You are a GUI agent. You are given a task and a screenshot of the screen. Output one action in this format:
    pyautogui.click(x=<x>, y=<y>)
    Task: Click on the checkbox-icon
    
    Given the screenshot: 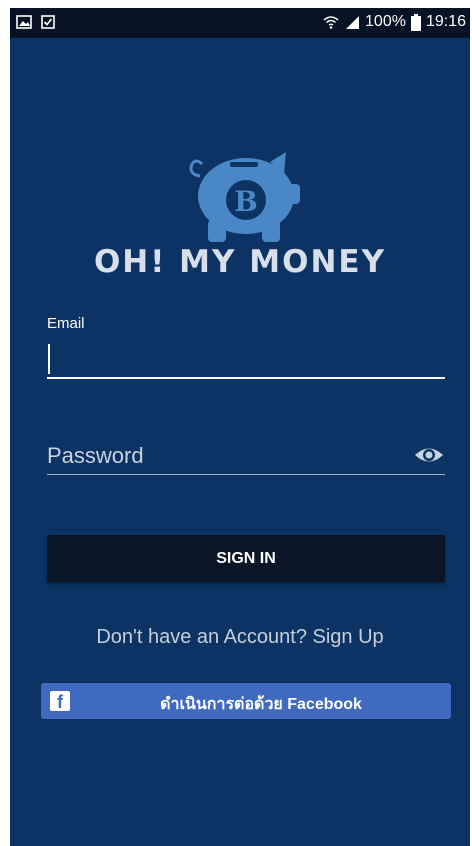 What is the action you would take?
    pyautogui.click(x=48, y=22)
    